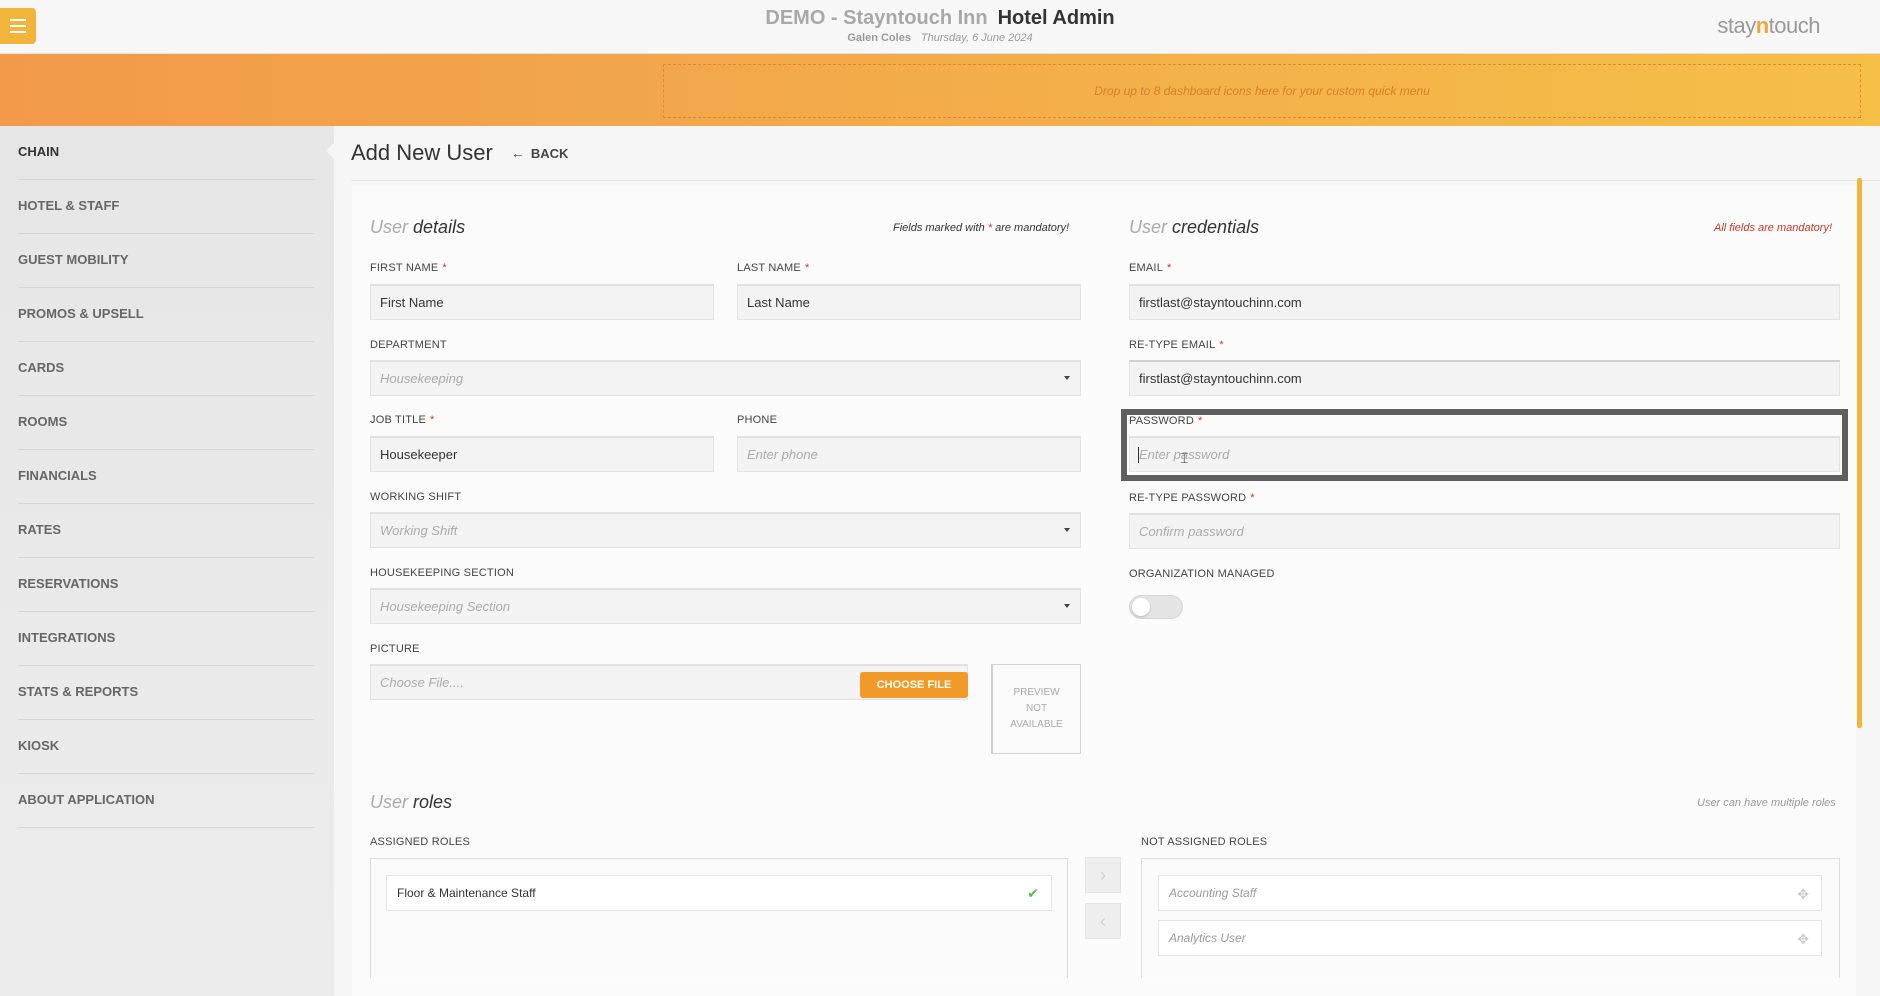 The width and height of the screenshot is (1880, 996). I want to click on user-details-title: User details, so click(418, 227).